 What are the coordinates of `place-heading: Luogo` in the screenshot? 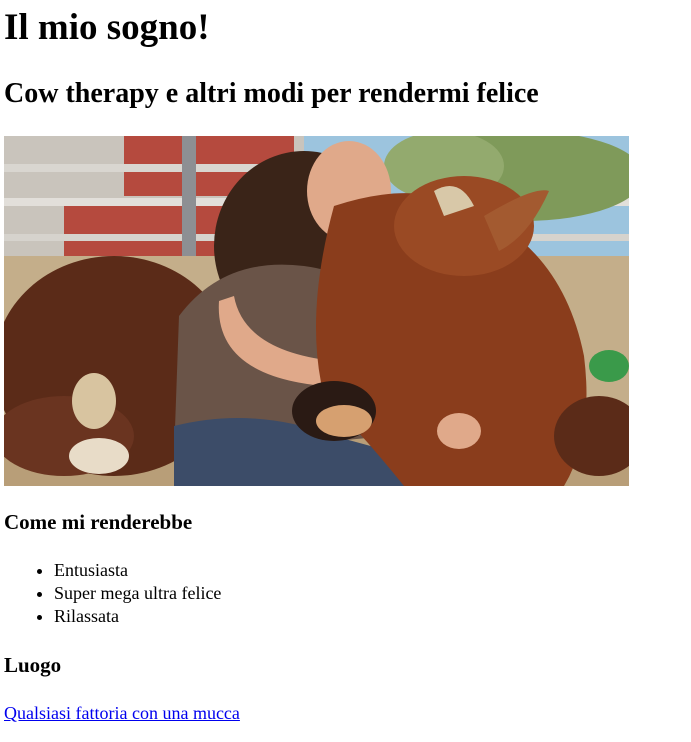 It's located at (33, 665).